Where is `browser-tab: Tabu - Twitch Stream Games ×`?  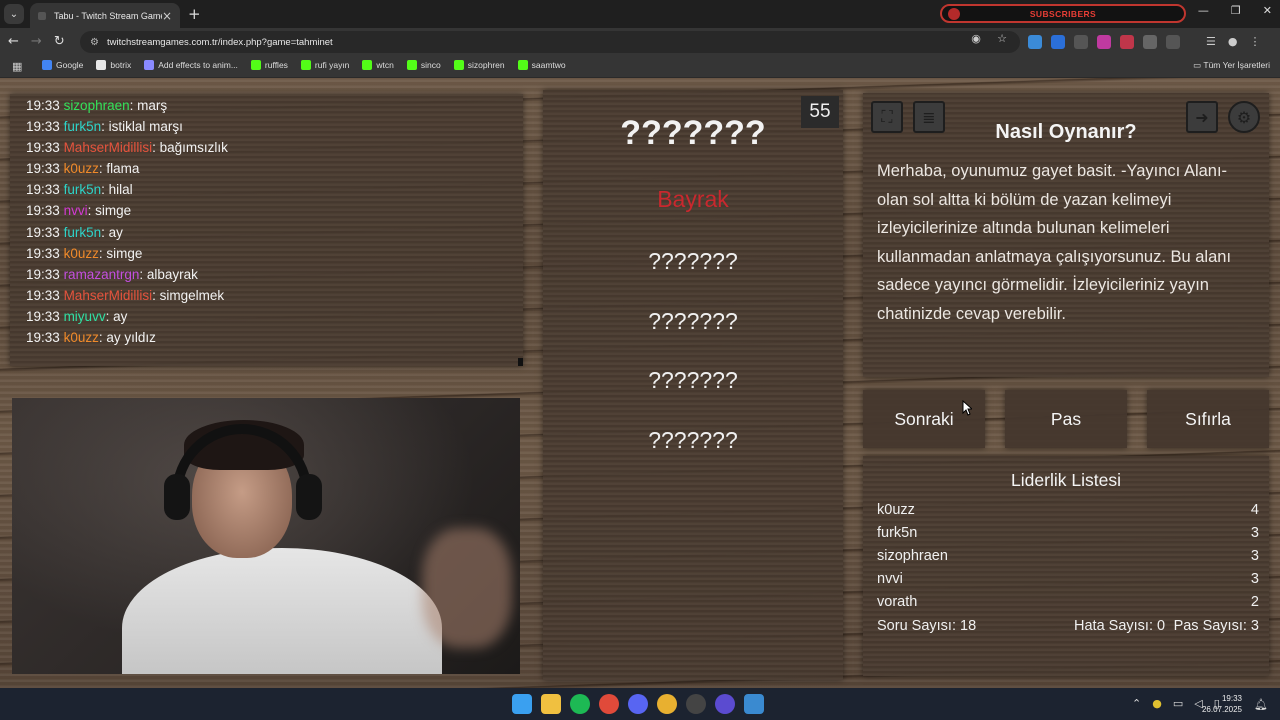
browser-tab: Tabu - Twitch Stream Games × is located at coordinates (105, 15).